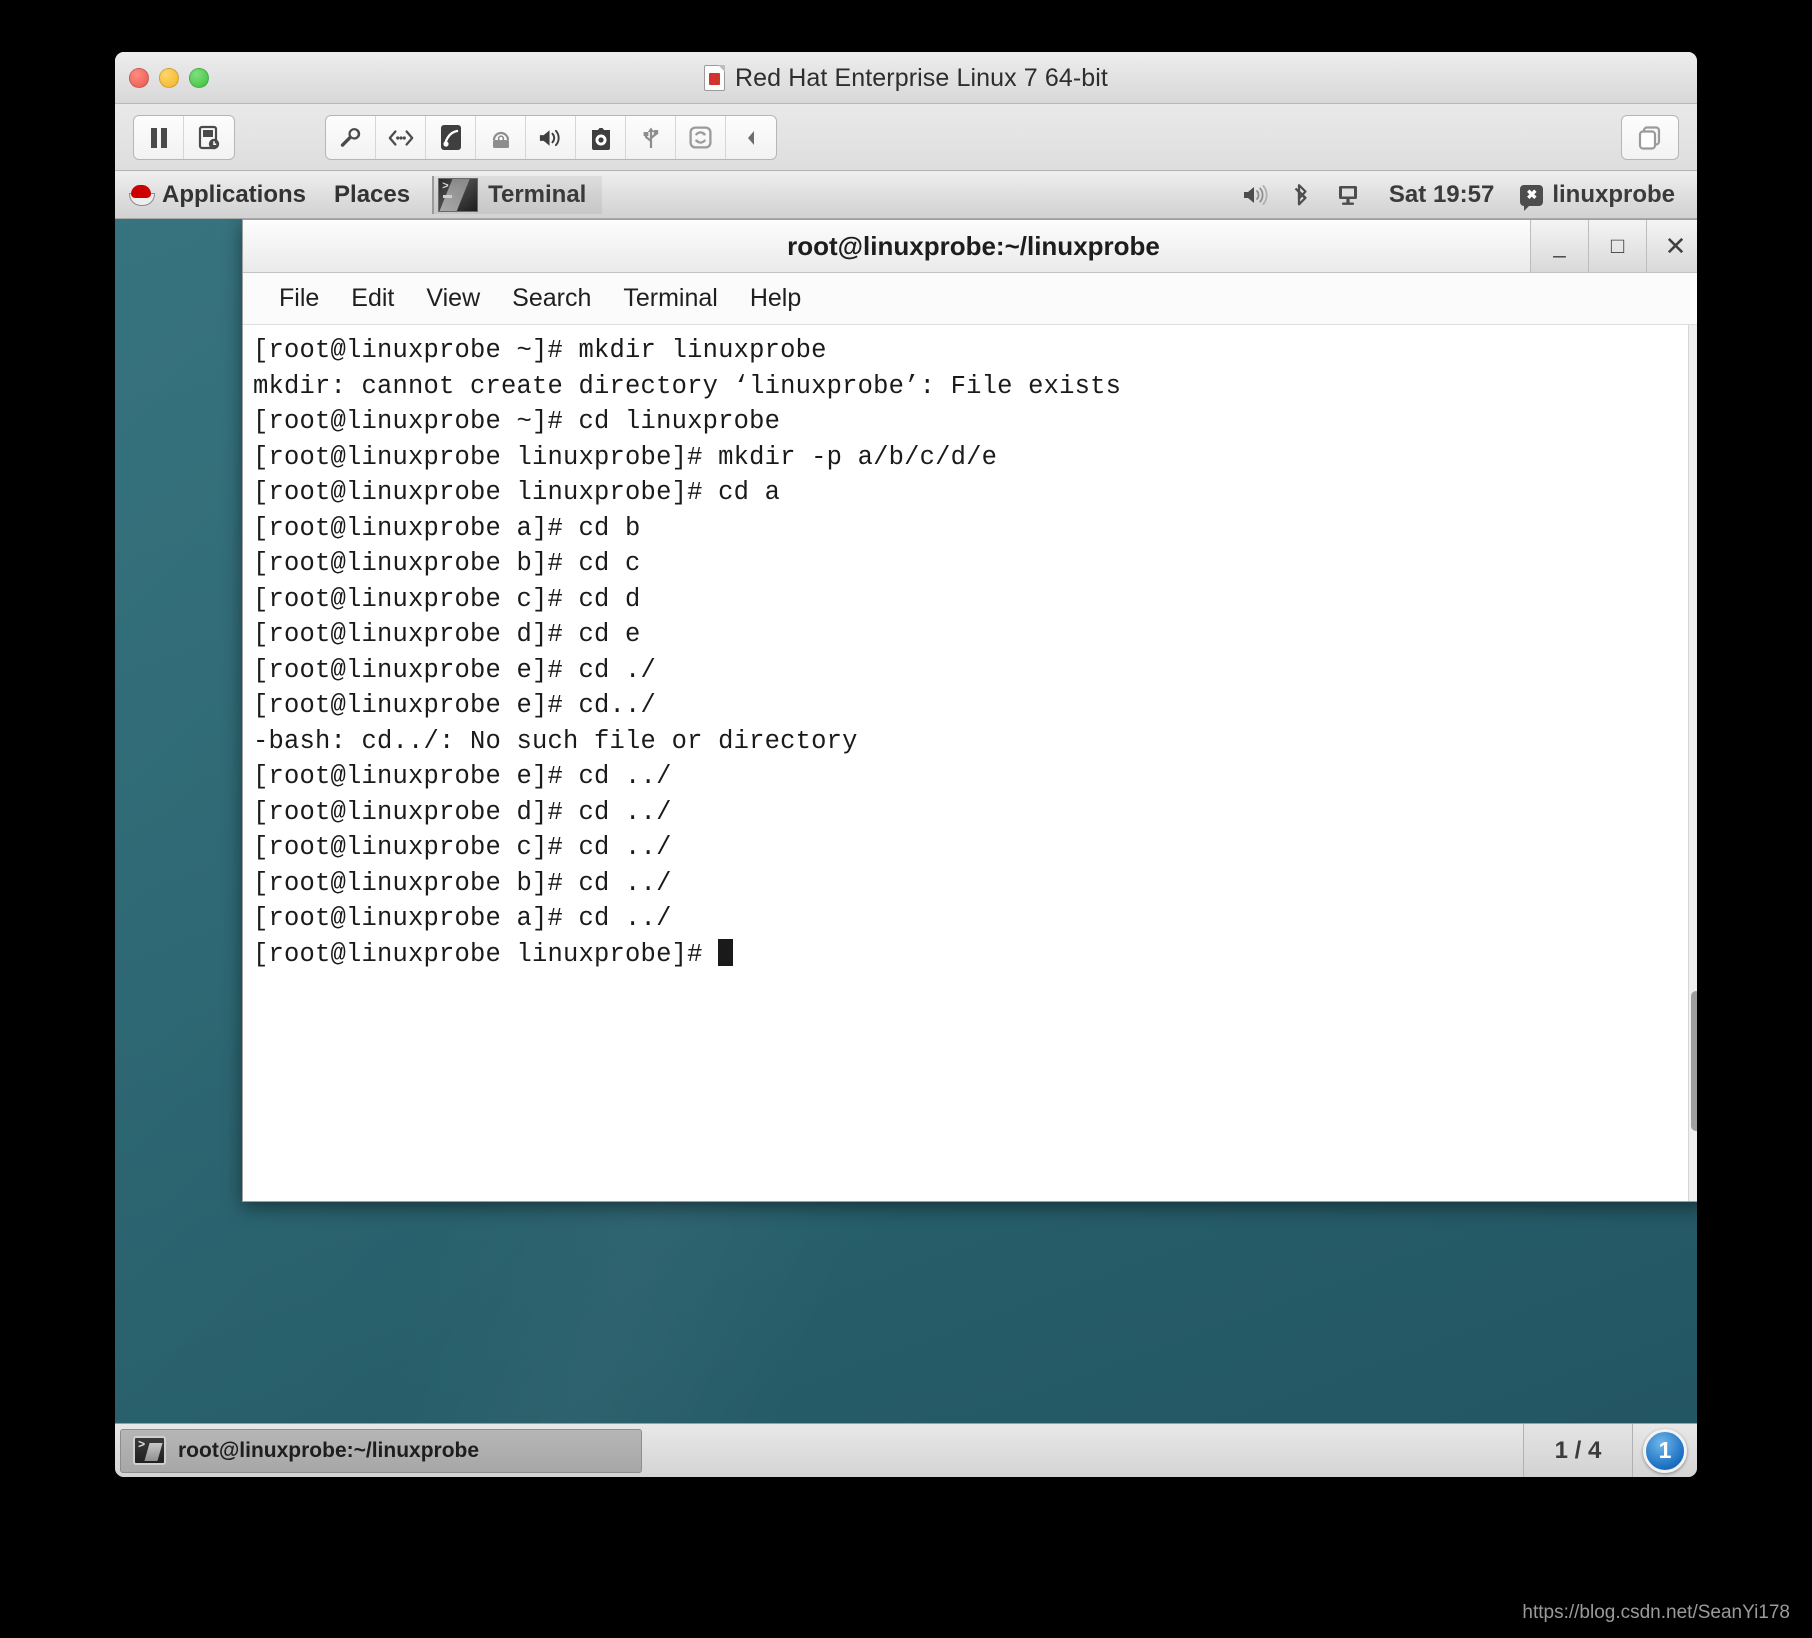 This screenshot has height=1638, width=1812. Describe the element at coordinates (1692, 763) in the screenshot. I see `terminal-scrollbar` at that location.